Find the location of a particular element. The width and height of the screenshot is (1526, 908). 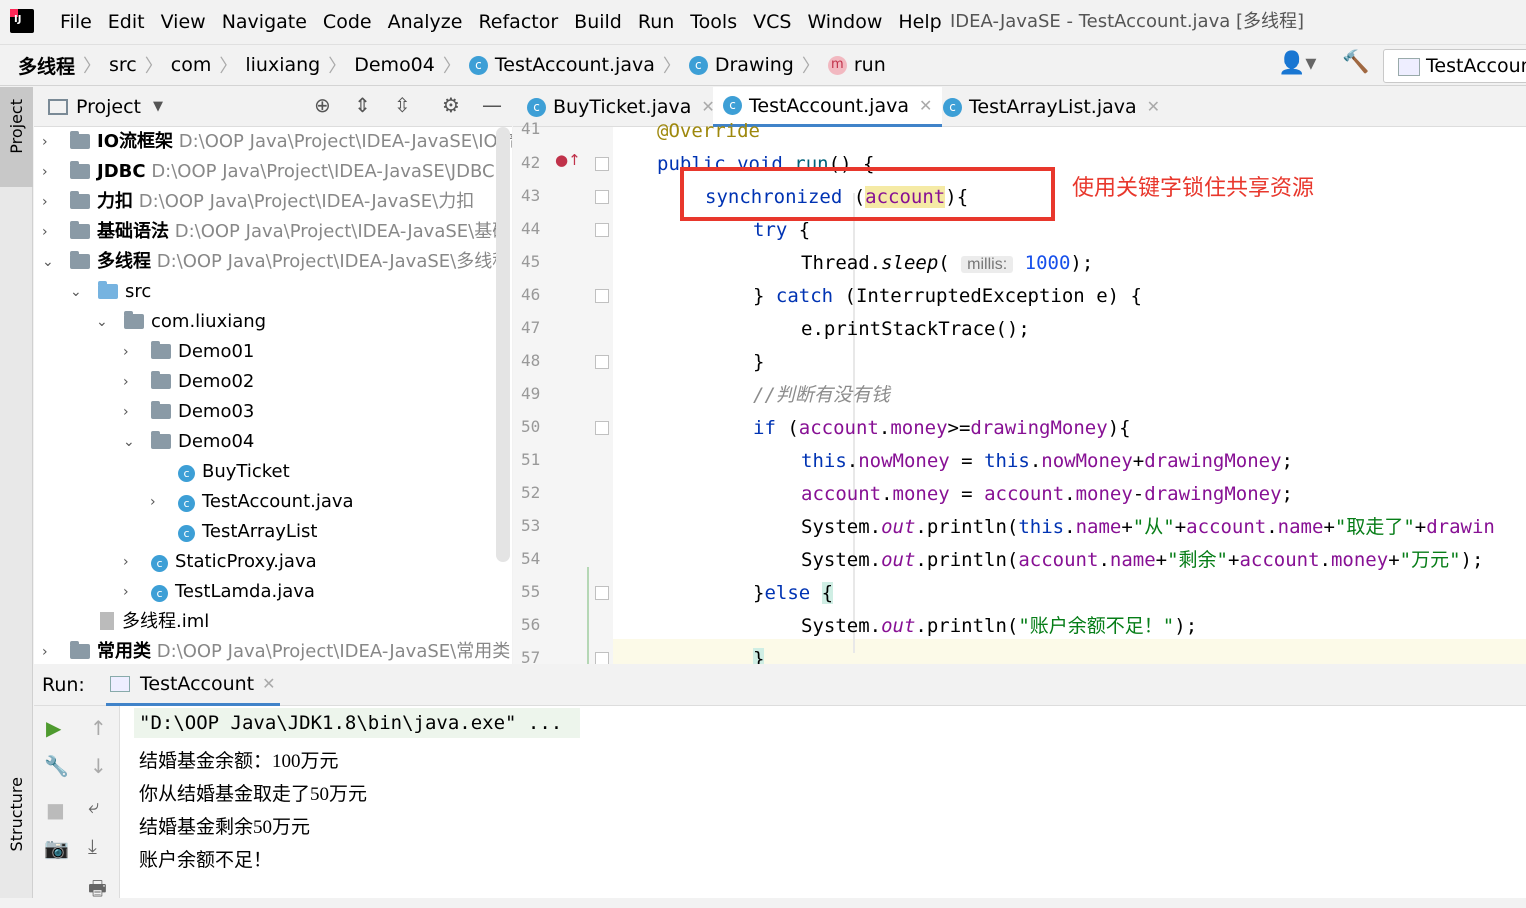

line-number: 52 is located at coordinates (531, 492).